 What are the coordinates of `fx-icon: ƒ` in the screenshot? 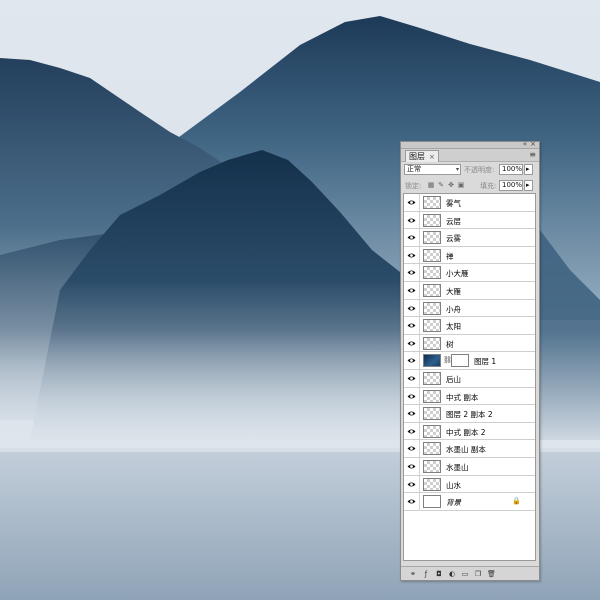 It's located at (426, 574).